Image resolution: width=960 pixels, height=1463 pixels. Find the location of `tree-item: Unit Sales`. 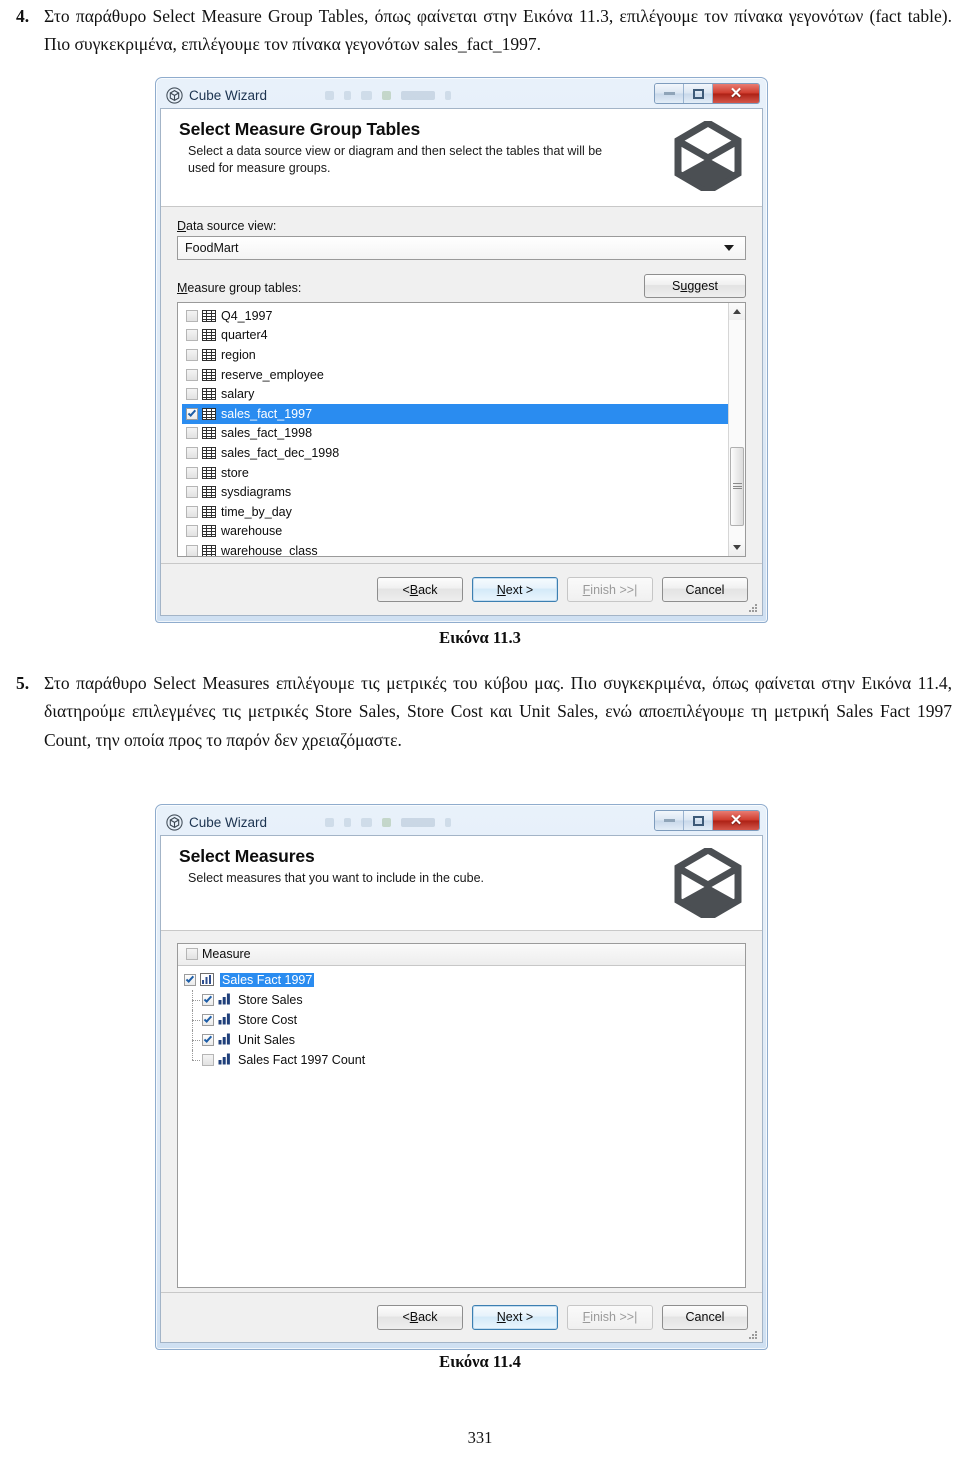

tree-item: Unit Sales is located at coordinates (464, 1039).